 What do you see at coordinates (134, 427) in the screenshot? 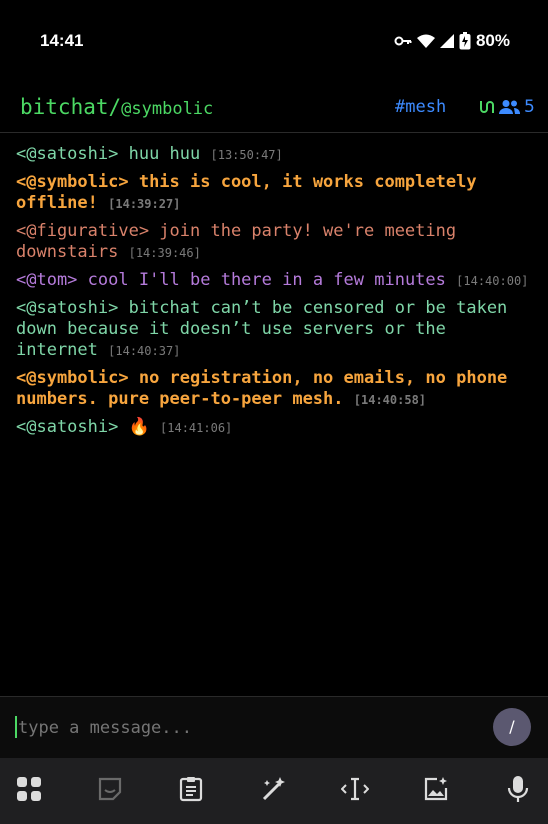
I see `message-text: 🔥` at bounding box center [134, 427].